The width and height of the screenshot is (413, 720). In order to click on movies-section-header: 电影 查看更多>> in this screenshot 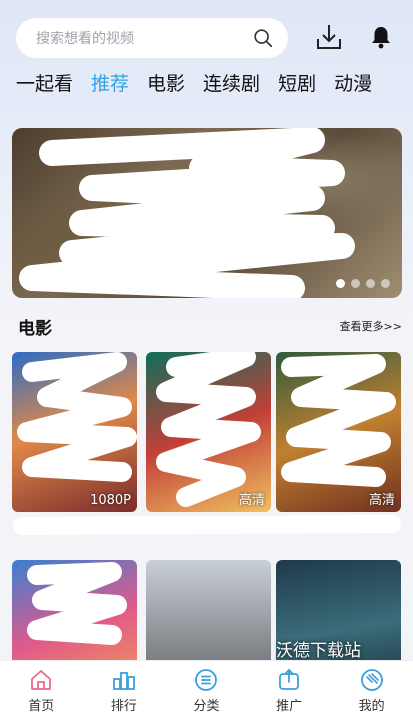, I will do `click(210, 326)`.